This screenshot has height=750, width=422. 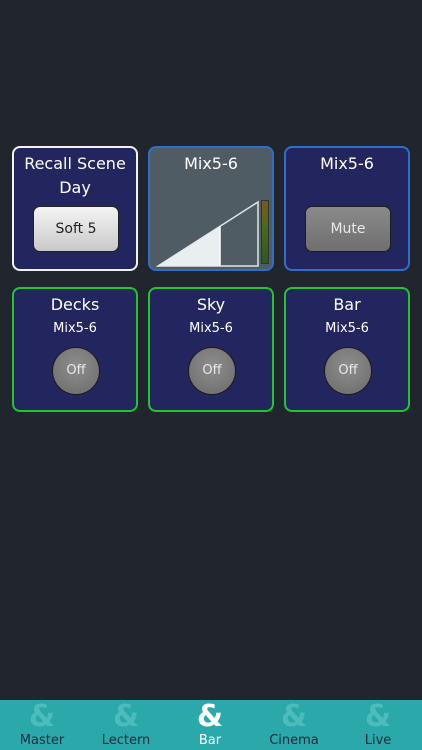 What do you see at coordinates (347, 163) in the screenshot?
I see `mute-tile-title: Mix5-6` at bounding box center [347, 163].